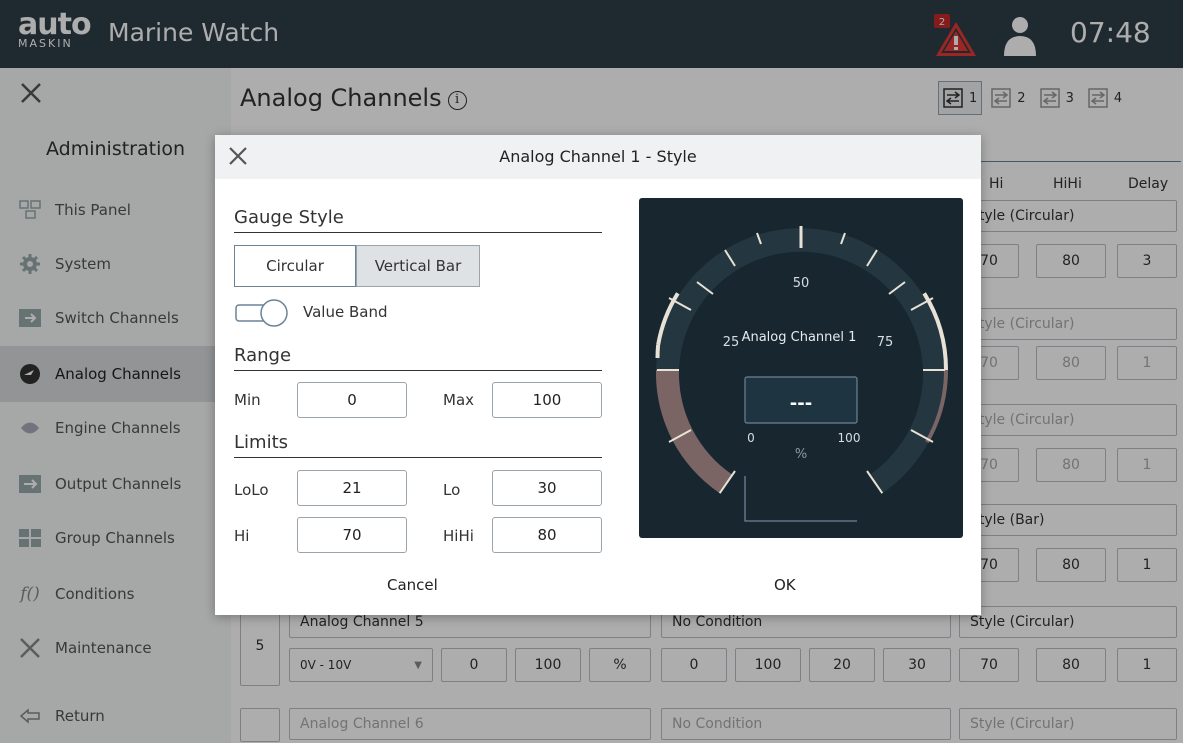 This screenshot has height=743, width=1183. What do you see at coordinates (238, 156) in the screenshot?
I see `close-icon` at bounding box center [238, 156].